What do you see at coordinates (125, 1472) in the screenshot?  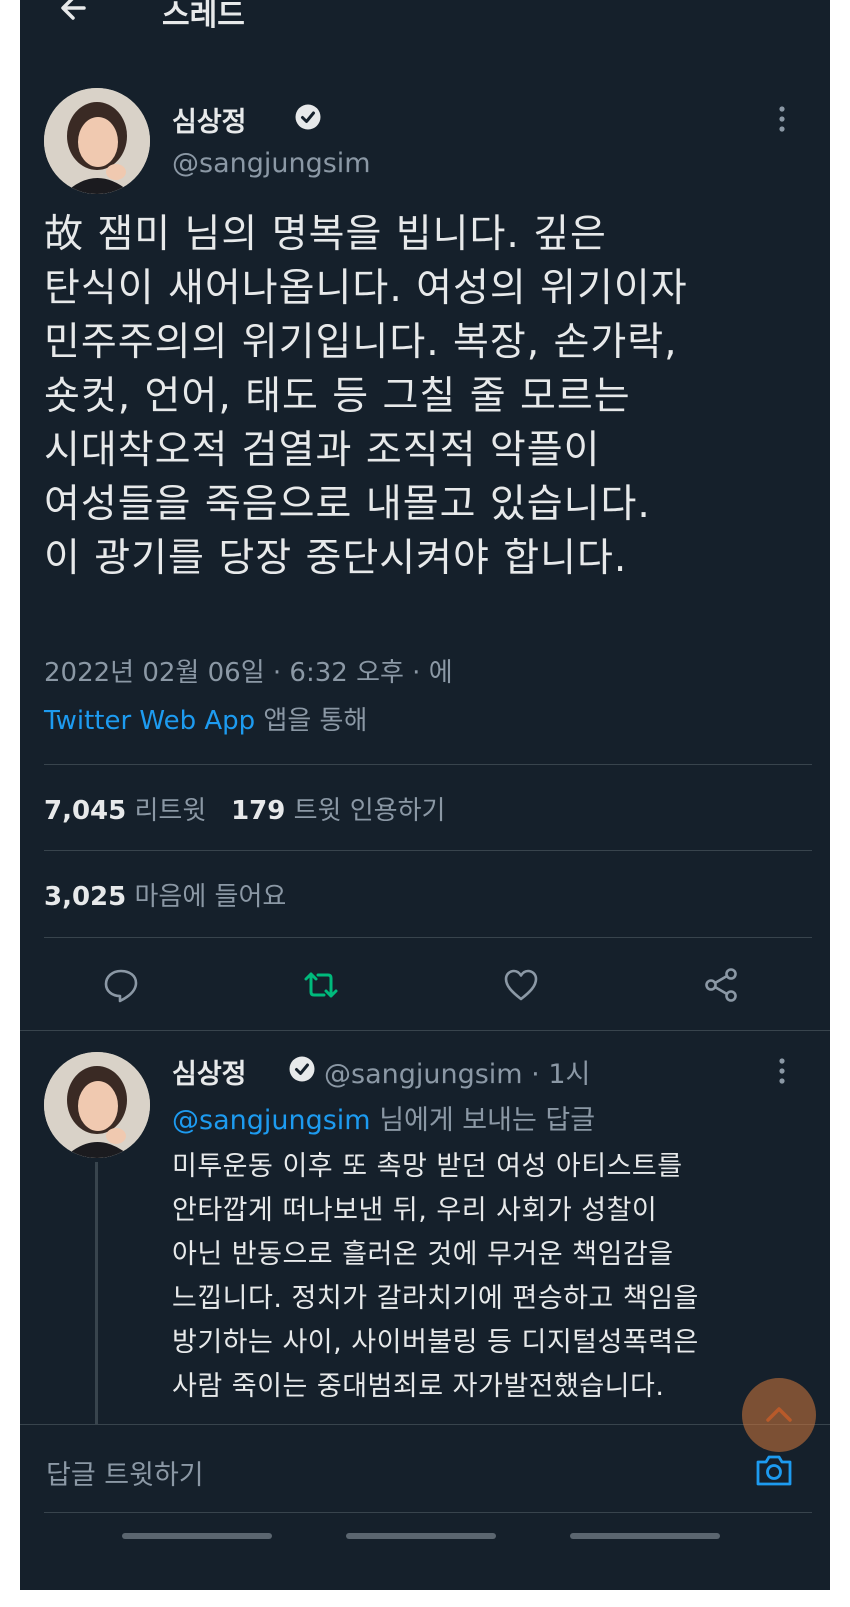 I see `reply-input: 답글 트윗하기` at bounding box center [125, 1472].